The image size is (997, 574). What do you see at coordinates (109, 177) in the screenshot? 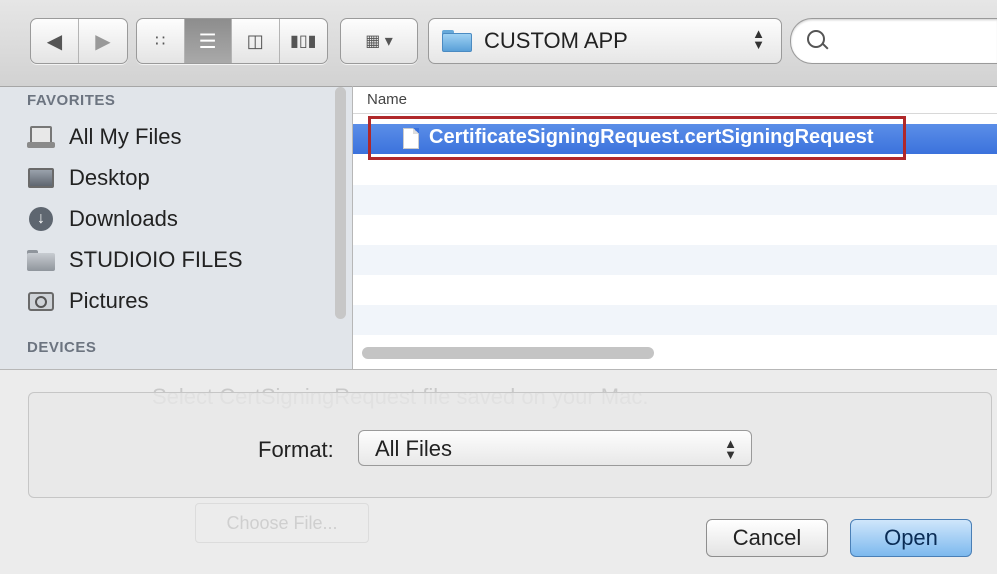
I see `sidebar-item-label: Desktop` at bounding box center [109, 177].